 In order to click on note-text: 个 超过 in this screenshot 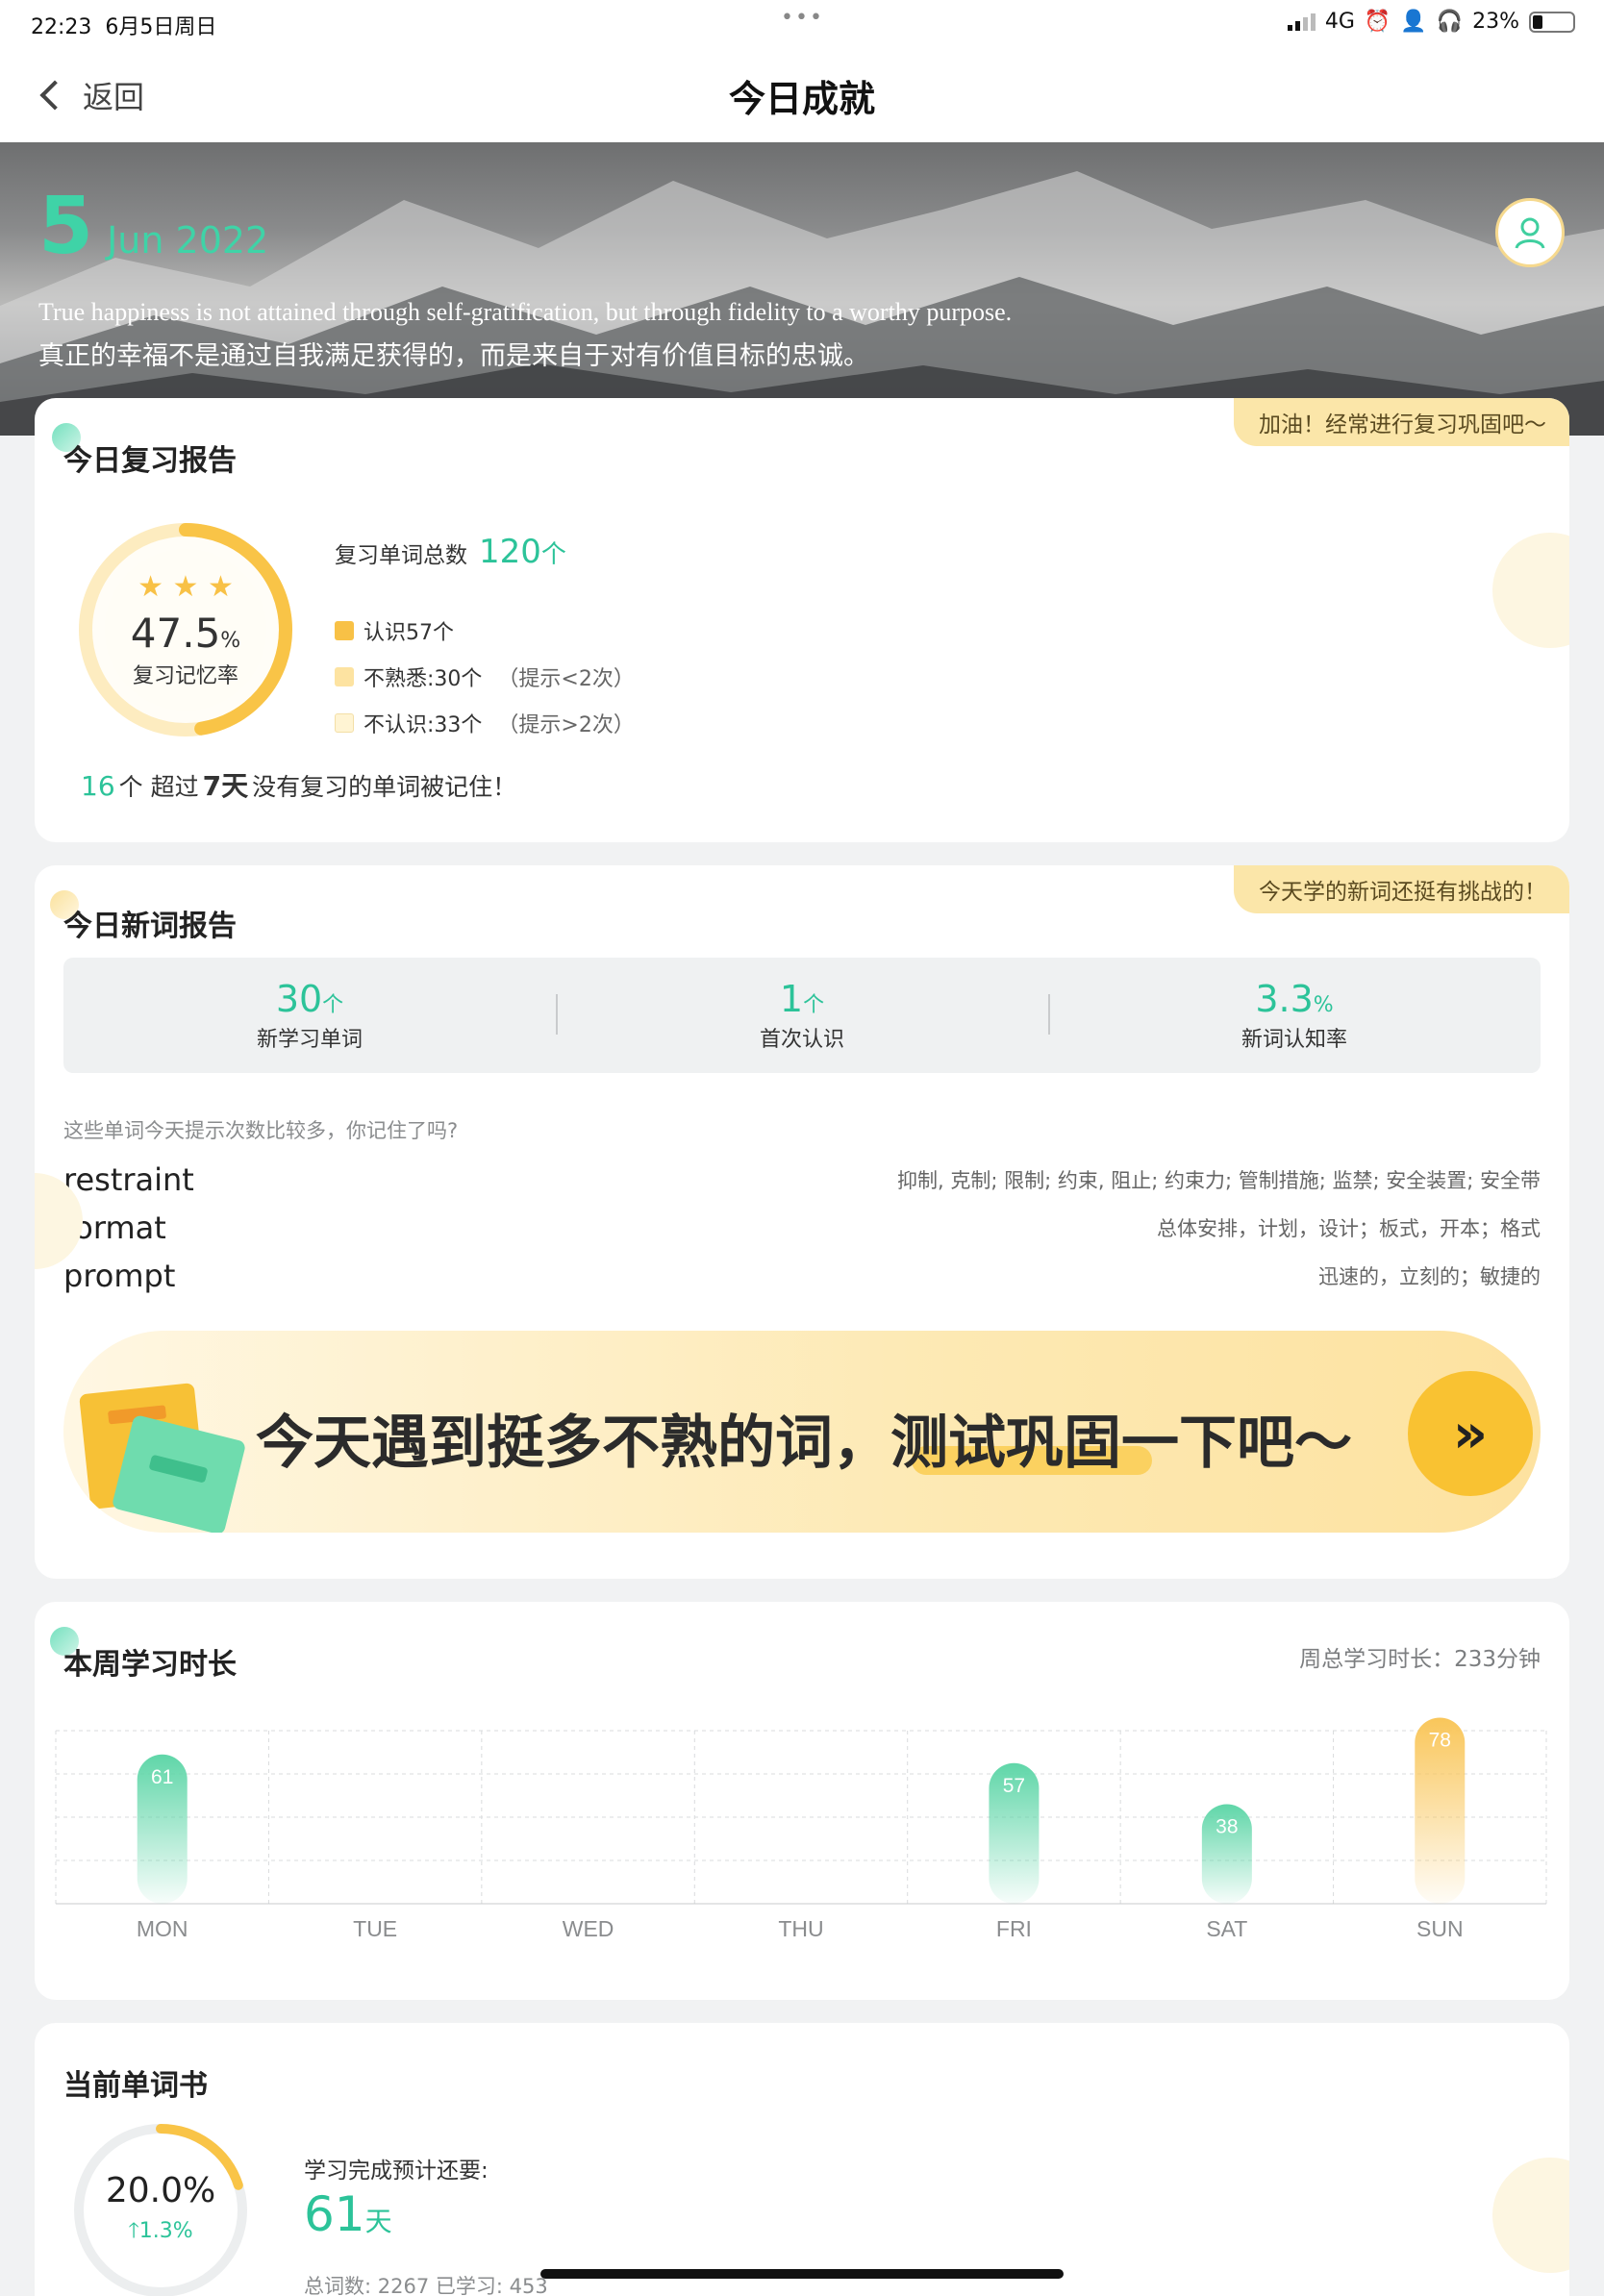, I will do `click(158, 787)`.